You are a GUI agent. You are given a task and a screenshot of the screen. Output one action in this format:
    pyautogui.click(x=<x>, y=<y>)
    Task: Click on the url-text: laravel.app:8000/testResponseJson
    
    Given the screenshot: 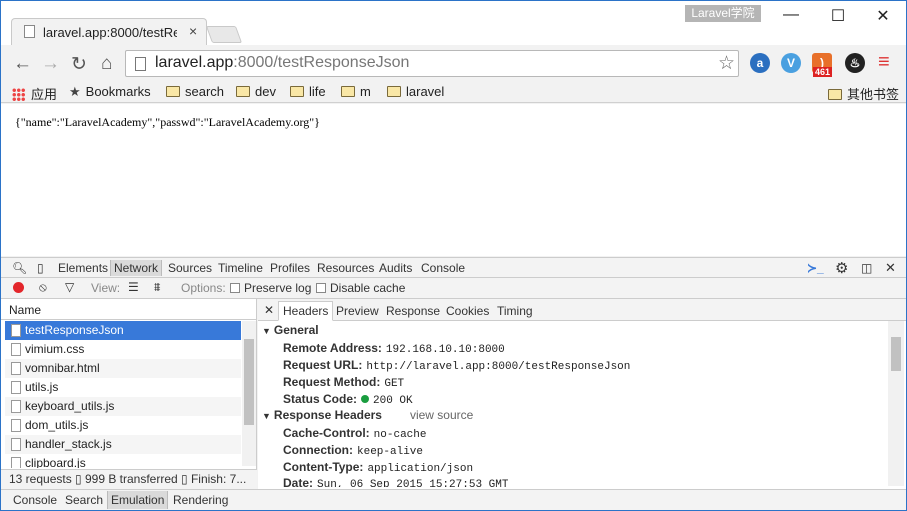 What is the action you would take?
    pyautogui.click(x=282, y=63)
    